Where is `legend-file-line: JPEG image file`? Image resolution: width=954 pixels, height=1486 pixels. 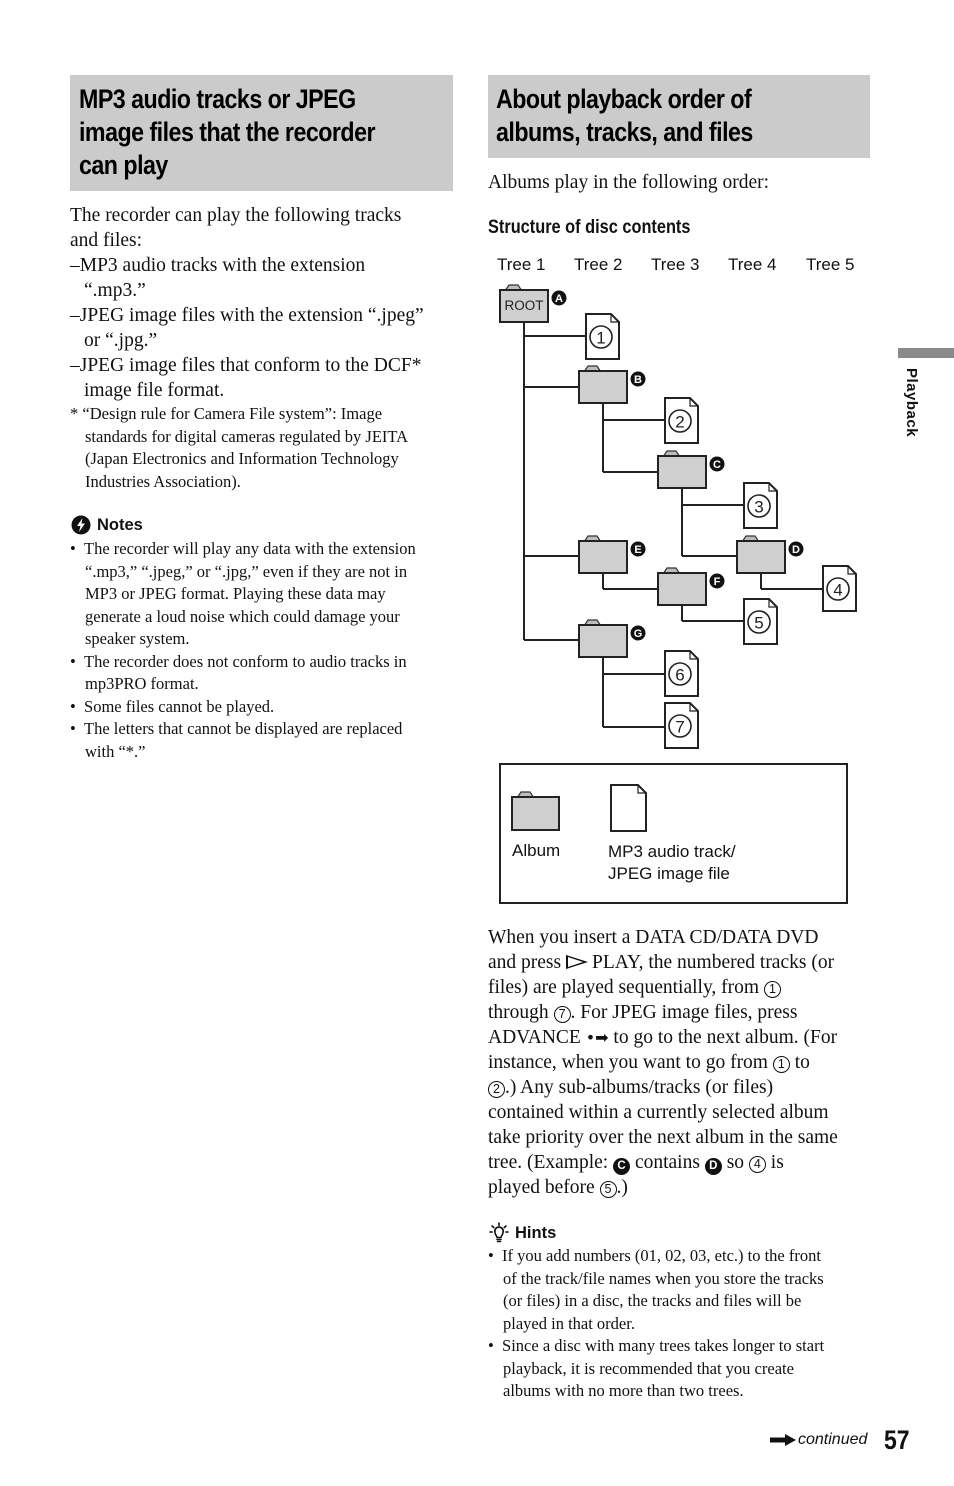 legend-file-line: JPEG image file is located at coordinates (669, 873).